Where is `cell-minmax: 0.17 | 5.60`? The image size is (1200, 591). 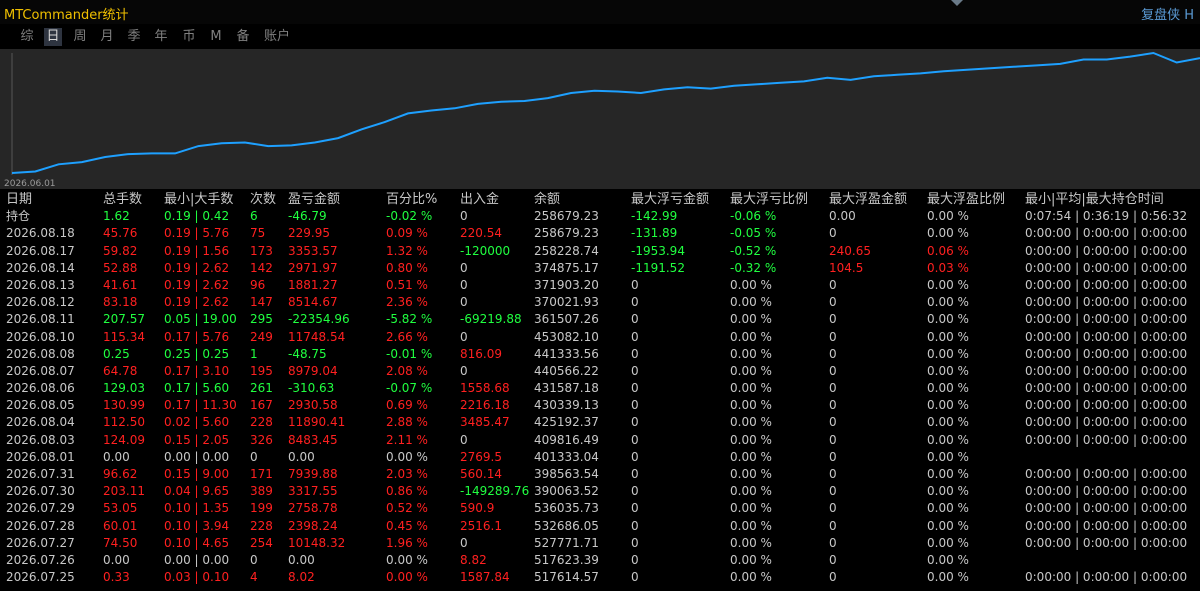
cell-minmax: 0.17 | 5.60 is located at coordinates (197, 388).